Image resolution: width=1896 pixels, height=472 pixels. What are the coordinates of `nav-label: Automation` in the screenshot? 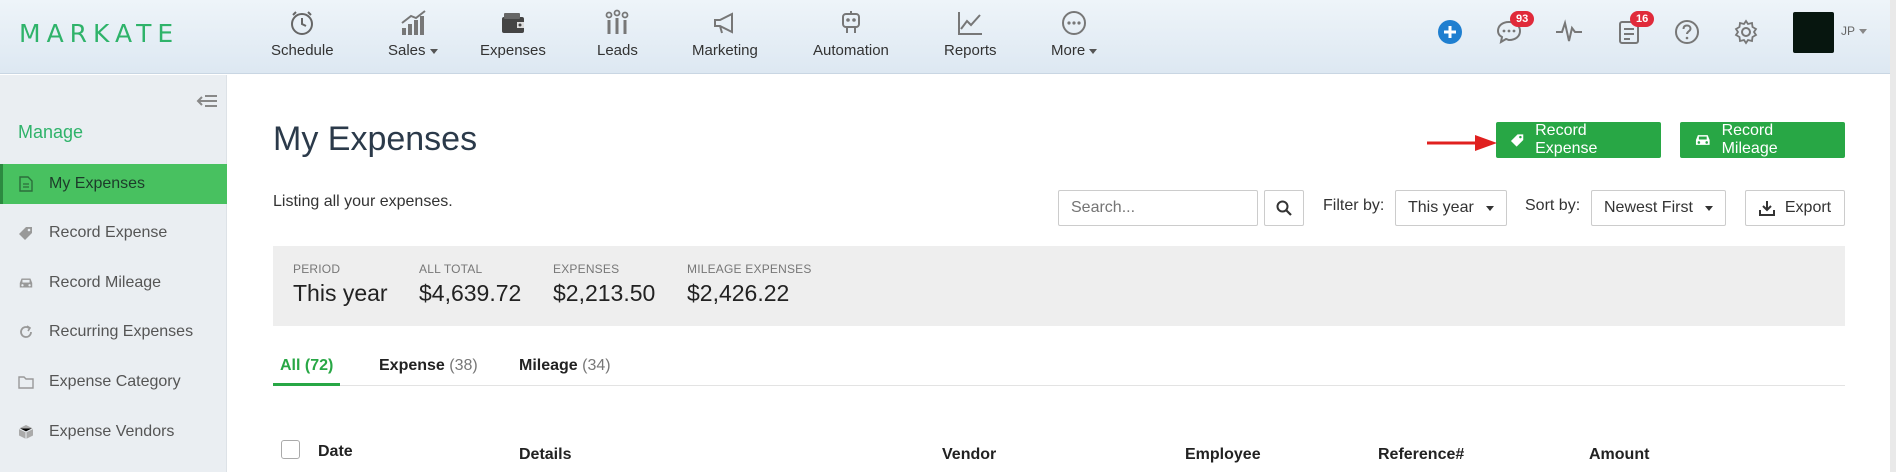 It's located at (851, 50).